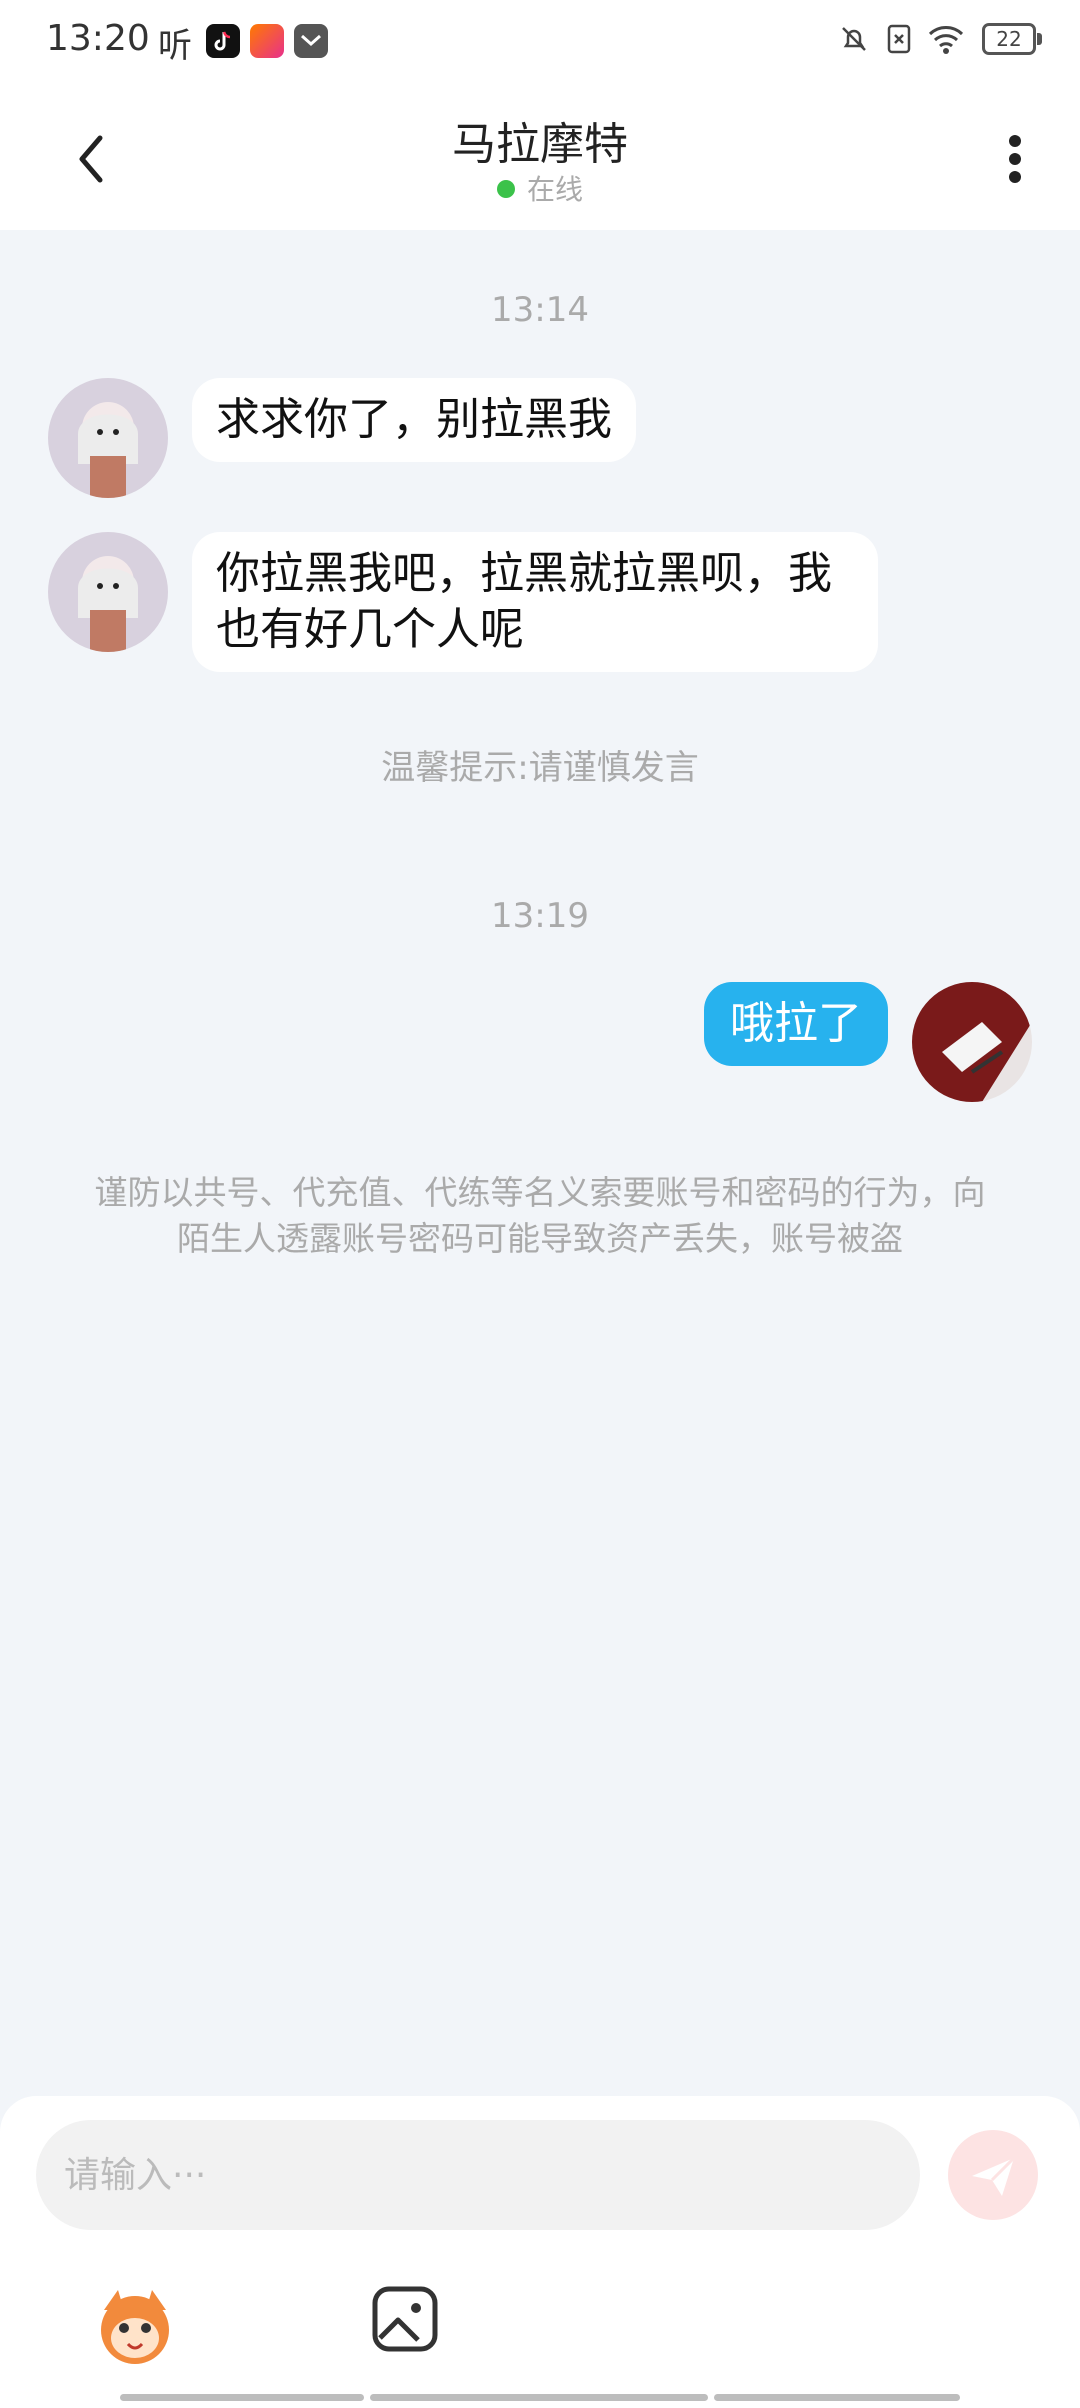  Describe the element at coordinates (1012, 39) in the screenshot. I see `battery-indicator: 22` at that location.